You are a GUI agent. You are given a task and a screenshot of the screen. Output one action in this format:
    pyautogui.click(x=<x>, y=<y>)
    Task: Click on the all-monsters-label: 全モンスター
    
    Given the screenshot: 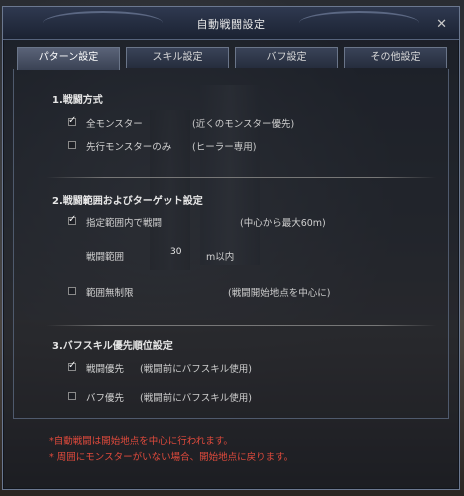 What is the action you would take?
    pyautogui.click(x=114, y=124)
    